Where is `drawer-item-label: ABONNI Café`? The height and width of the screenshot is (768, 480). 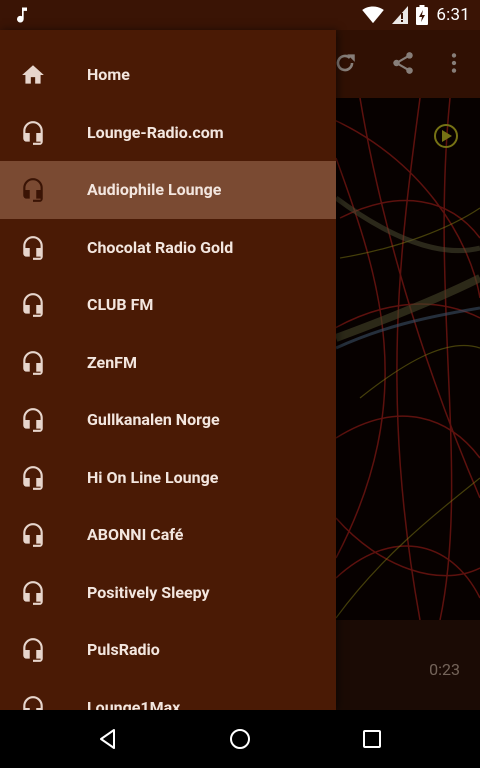 drawer-item-label: ABONNI Café is located at coordinates (135, 534).